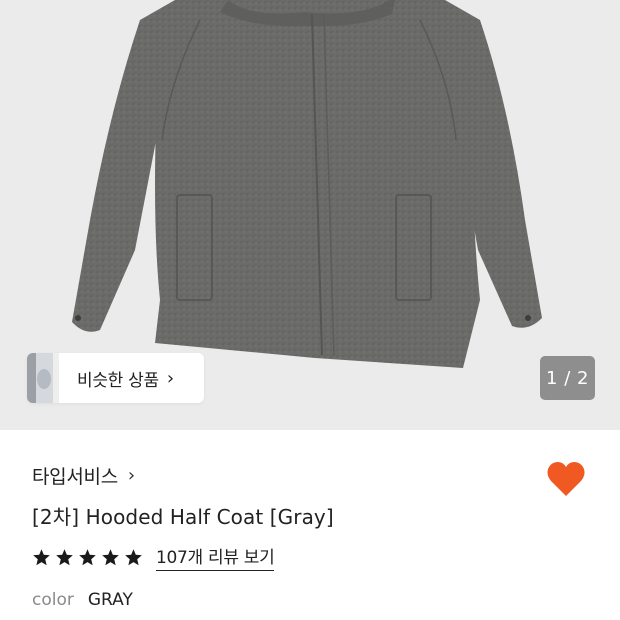 The image size is (620, 620). I want to click on star-rating, so click(89, 557).